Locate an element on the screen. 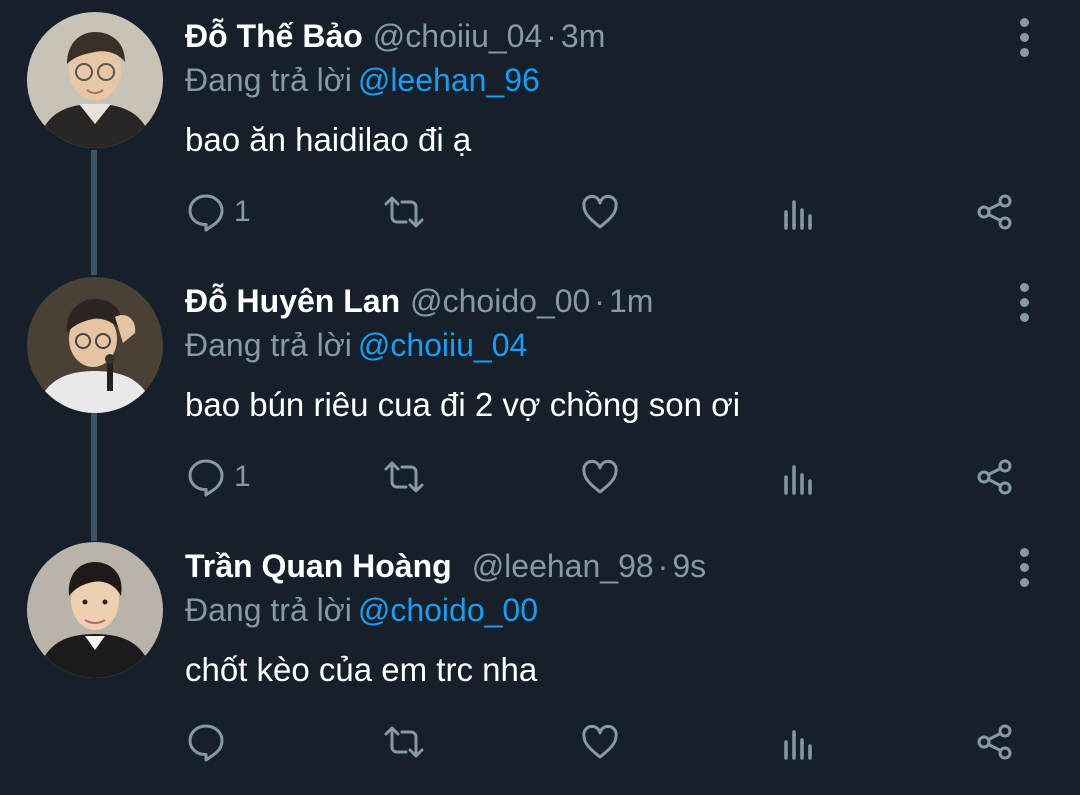 The width and height of the screenshot is (1080, 795). mention-link: @choido_00 is located at coordinates (448, 610).